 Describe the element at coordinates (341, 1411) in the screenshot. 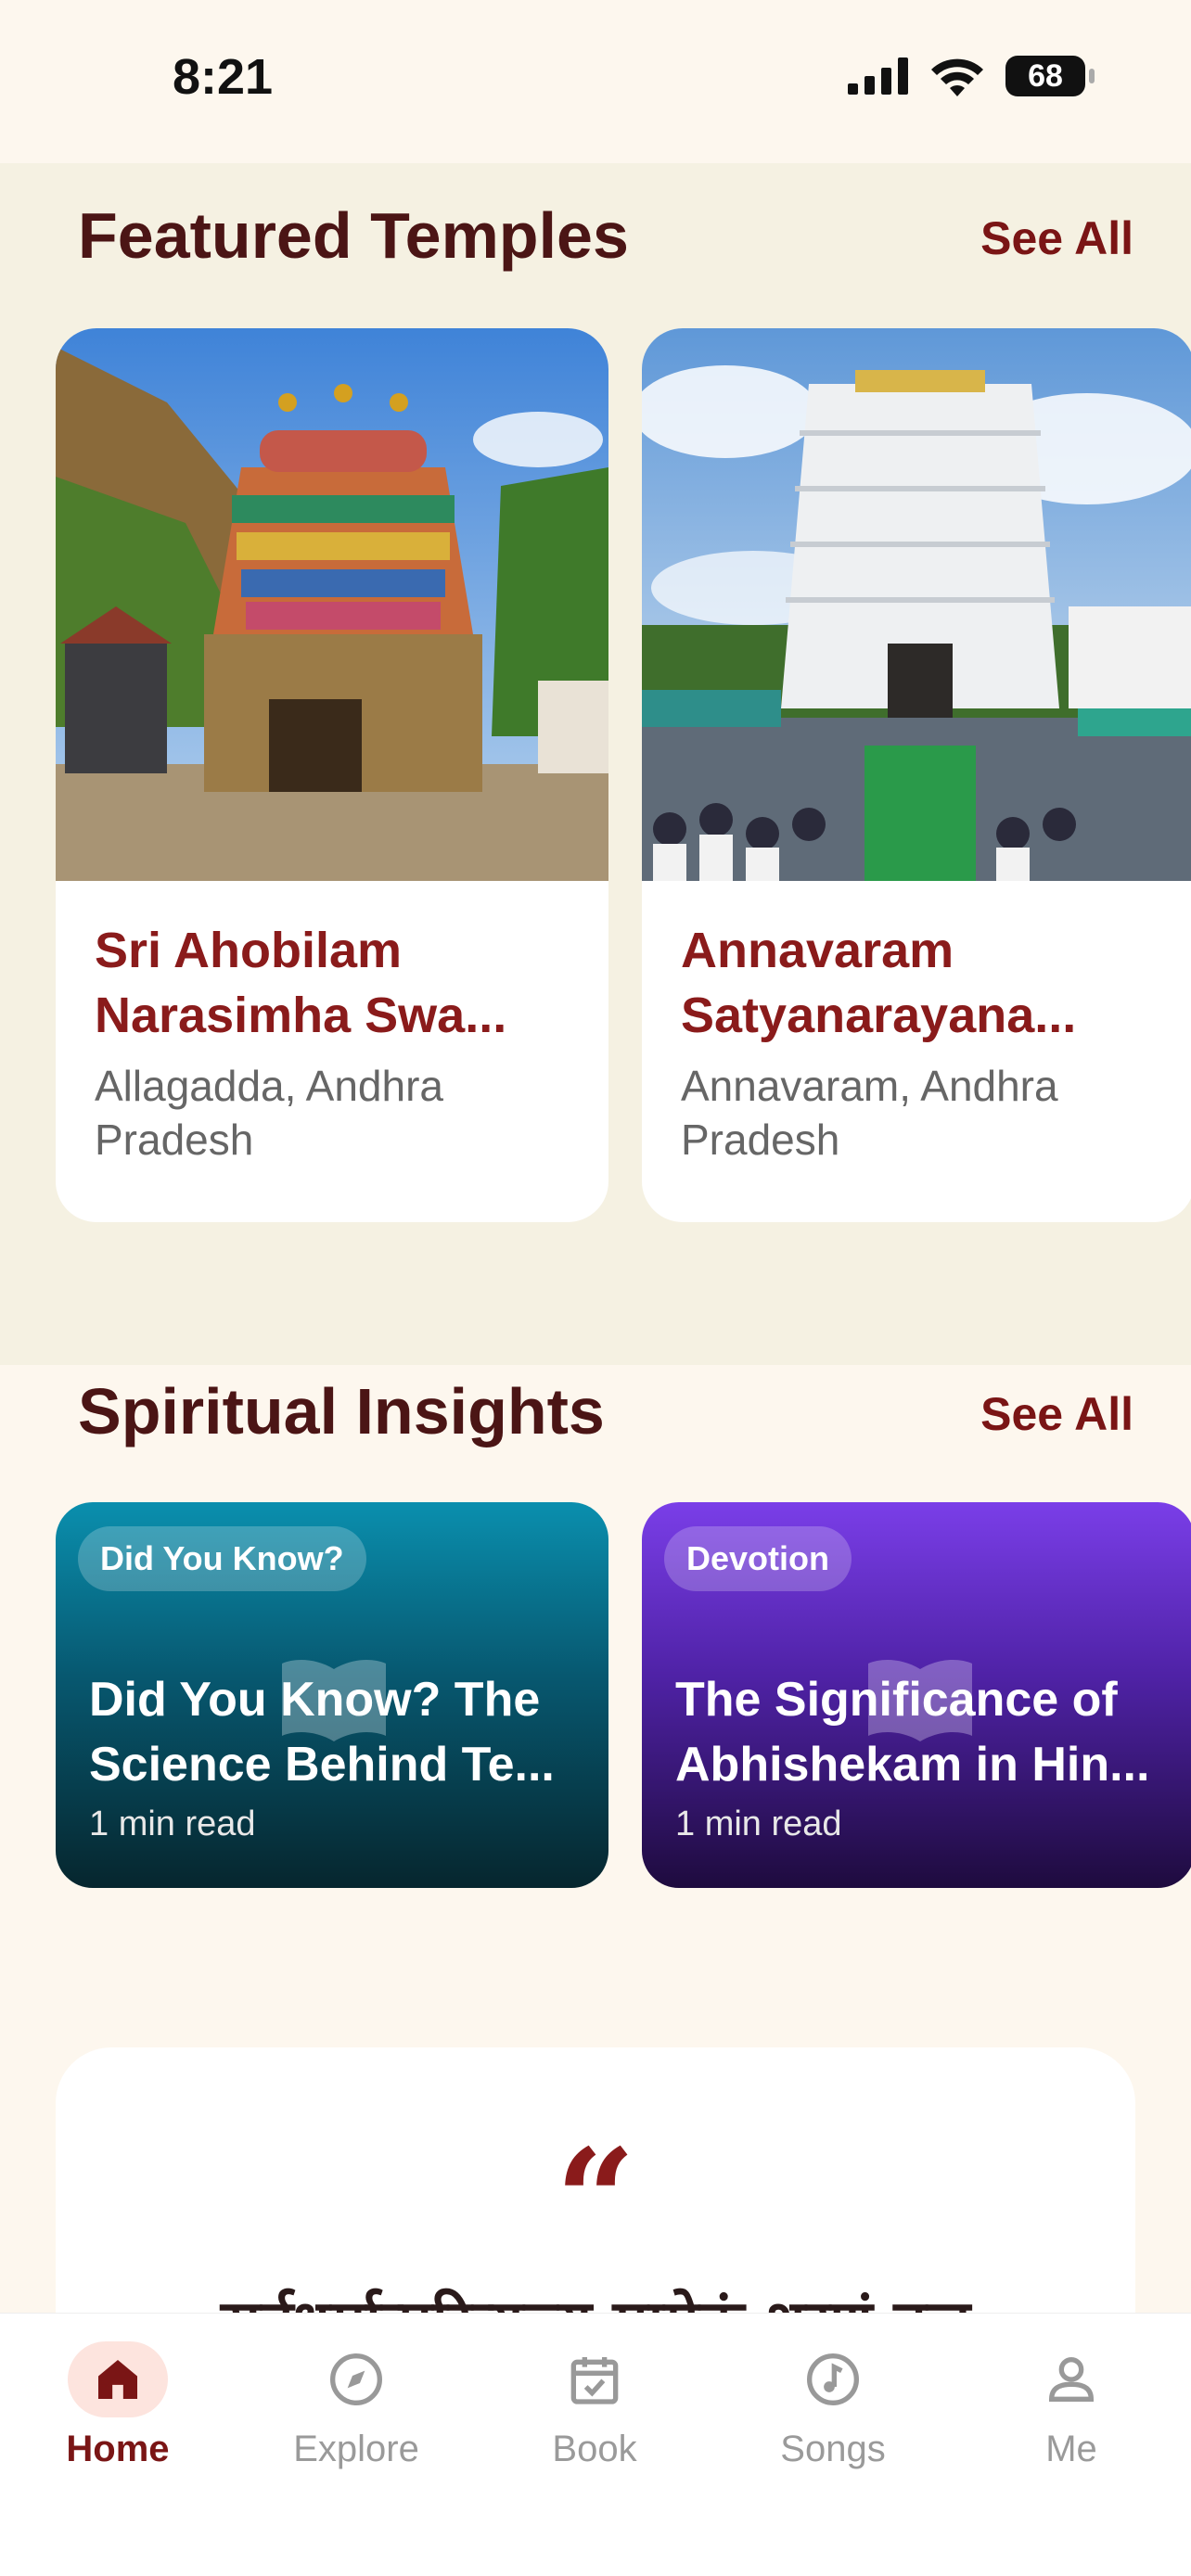

I see `insights-title: Spiritual Insights` at that location.